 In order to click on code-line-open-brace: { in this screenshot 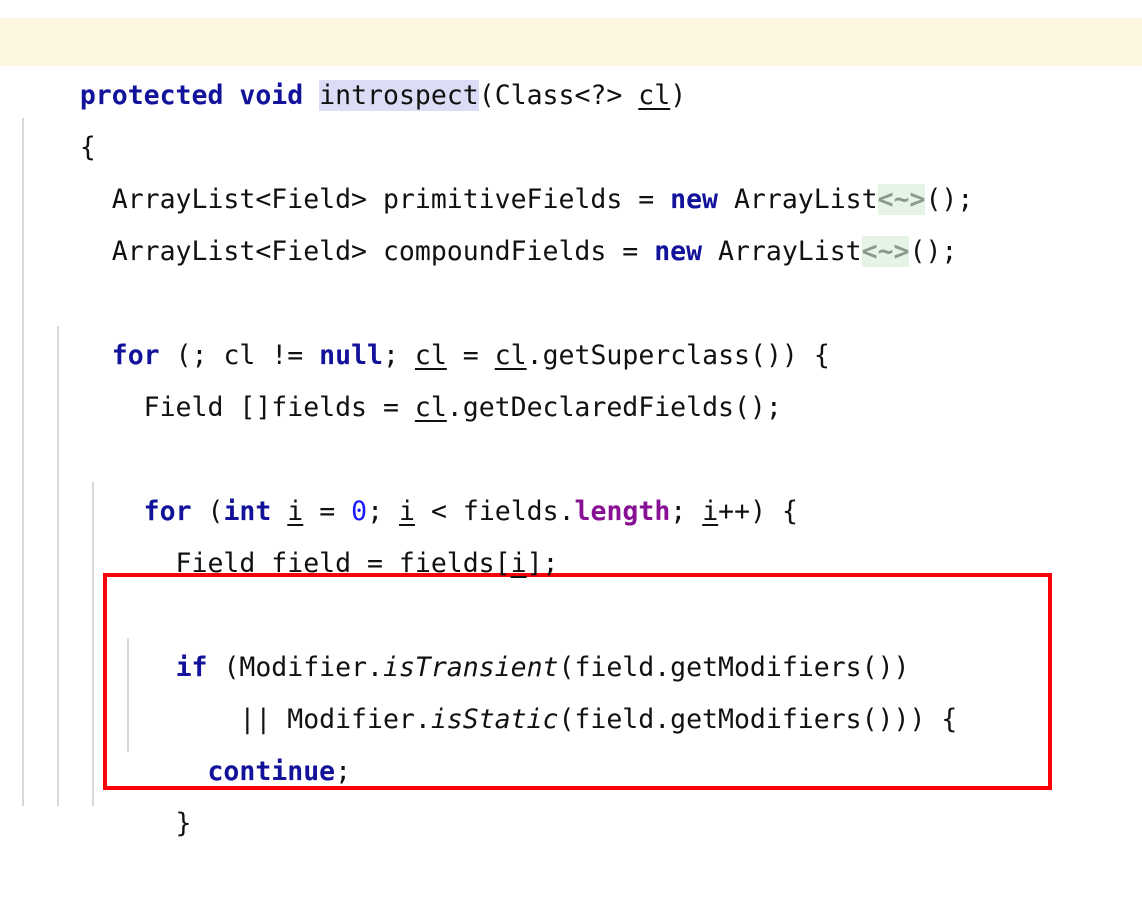, I will do `click(571, 116)`.